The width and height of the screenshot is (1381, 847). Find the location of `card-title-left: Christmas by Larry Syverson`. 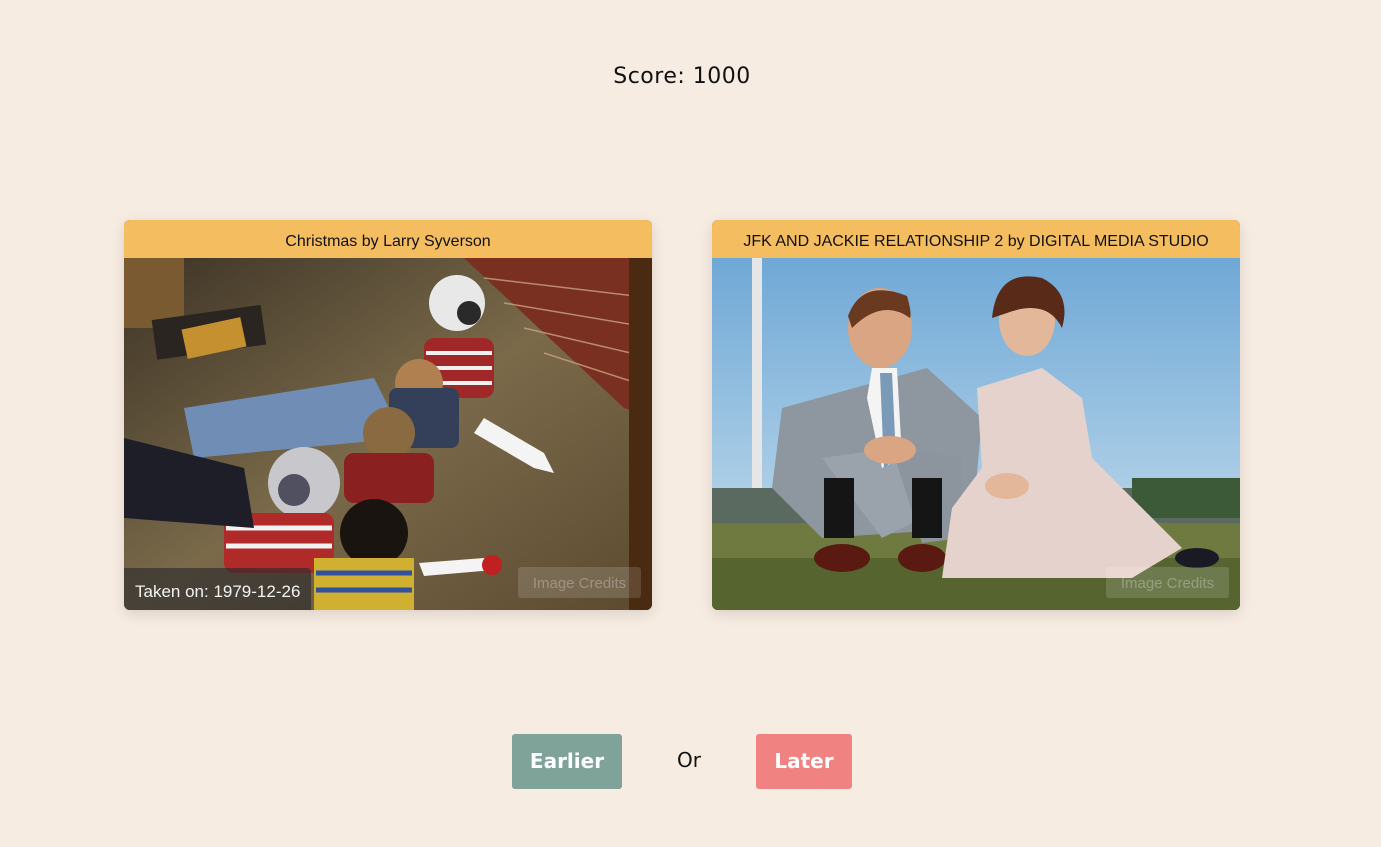

card-title-left: Christmas by Larry Syverson is located at coordinates (388, 239).